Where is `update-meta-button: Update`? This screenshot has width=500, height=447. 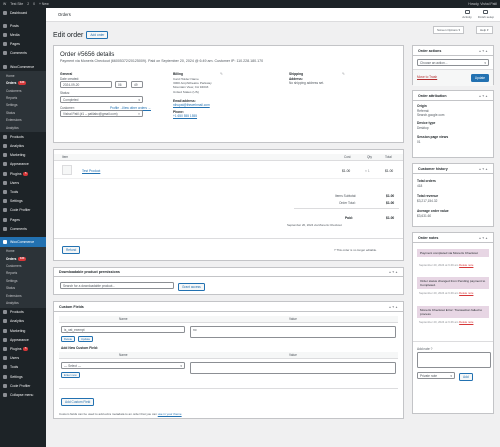 update-meta-button: Update is located at coordinates (86, 339).